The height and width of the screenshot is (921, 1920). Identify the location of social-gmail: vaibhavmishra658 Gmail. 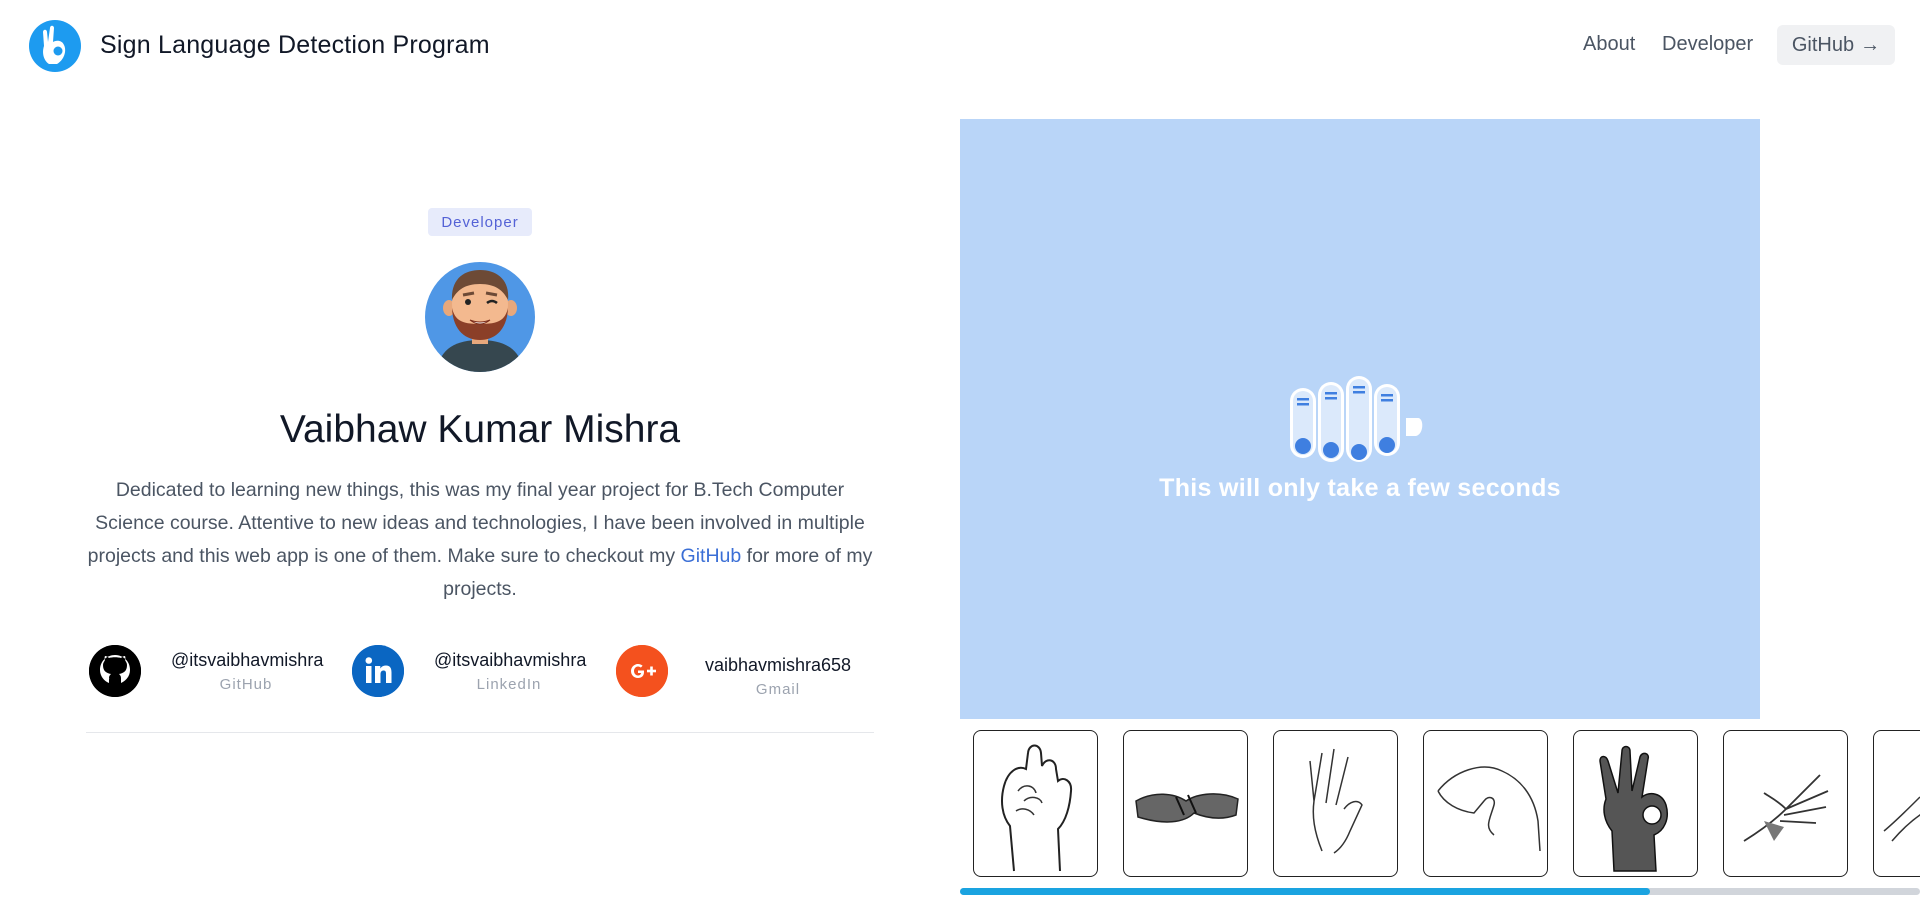
(745, 673).